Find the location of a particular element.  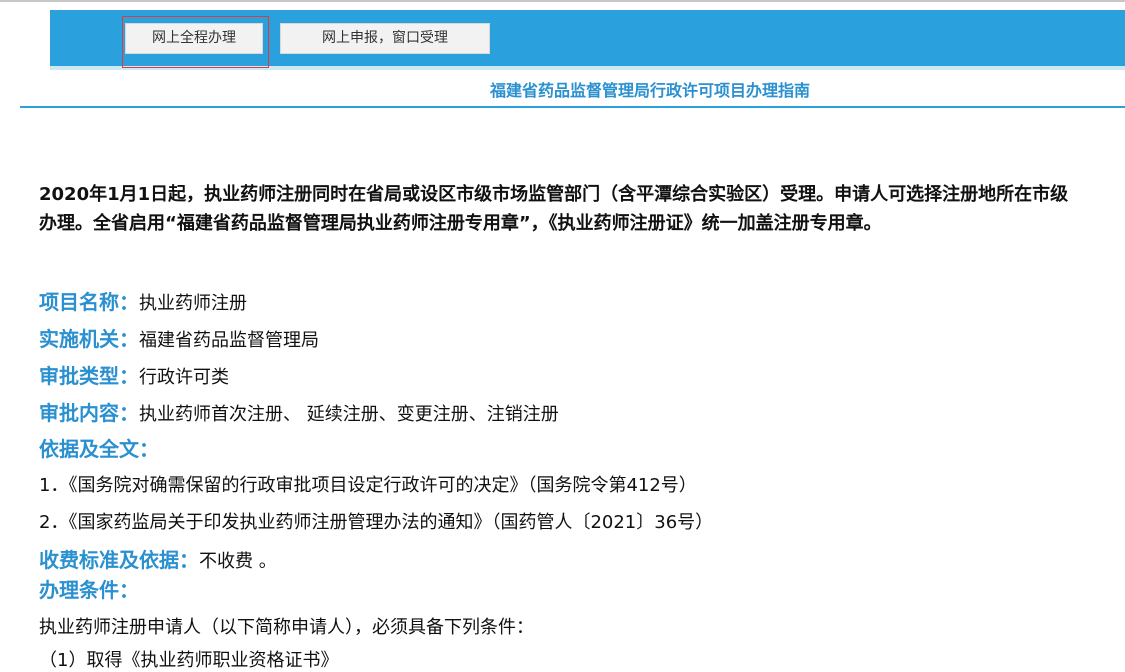

field-basis: 依据及全文： is located at coordinates (99, 447).